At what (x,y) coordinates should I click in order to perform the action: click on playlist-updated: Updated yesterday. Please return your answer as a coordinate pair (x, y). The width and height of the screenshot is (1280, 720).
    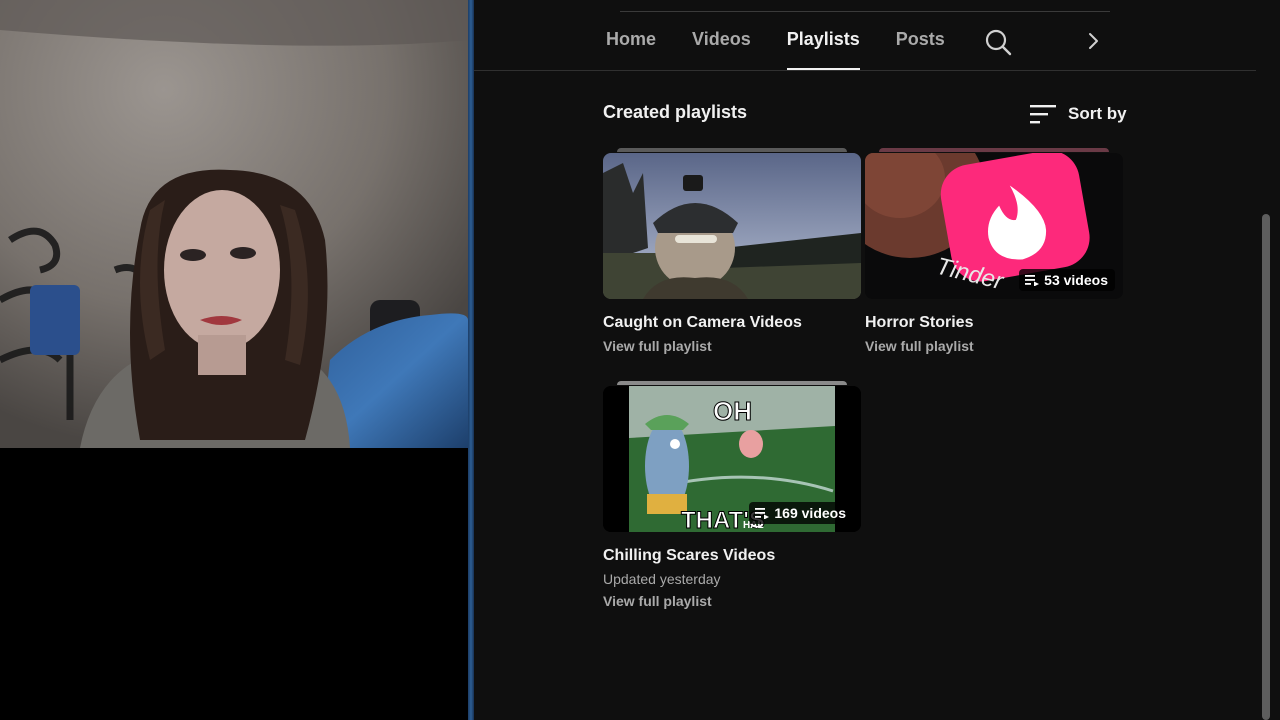
    Looking at the image, I should click on (662, 579).